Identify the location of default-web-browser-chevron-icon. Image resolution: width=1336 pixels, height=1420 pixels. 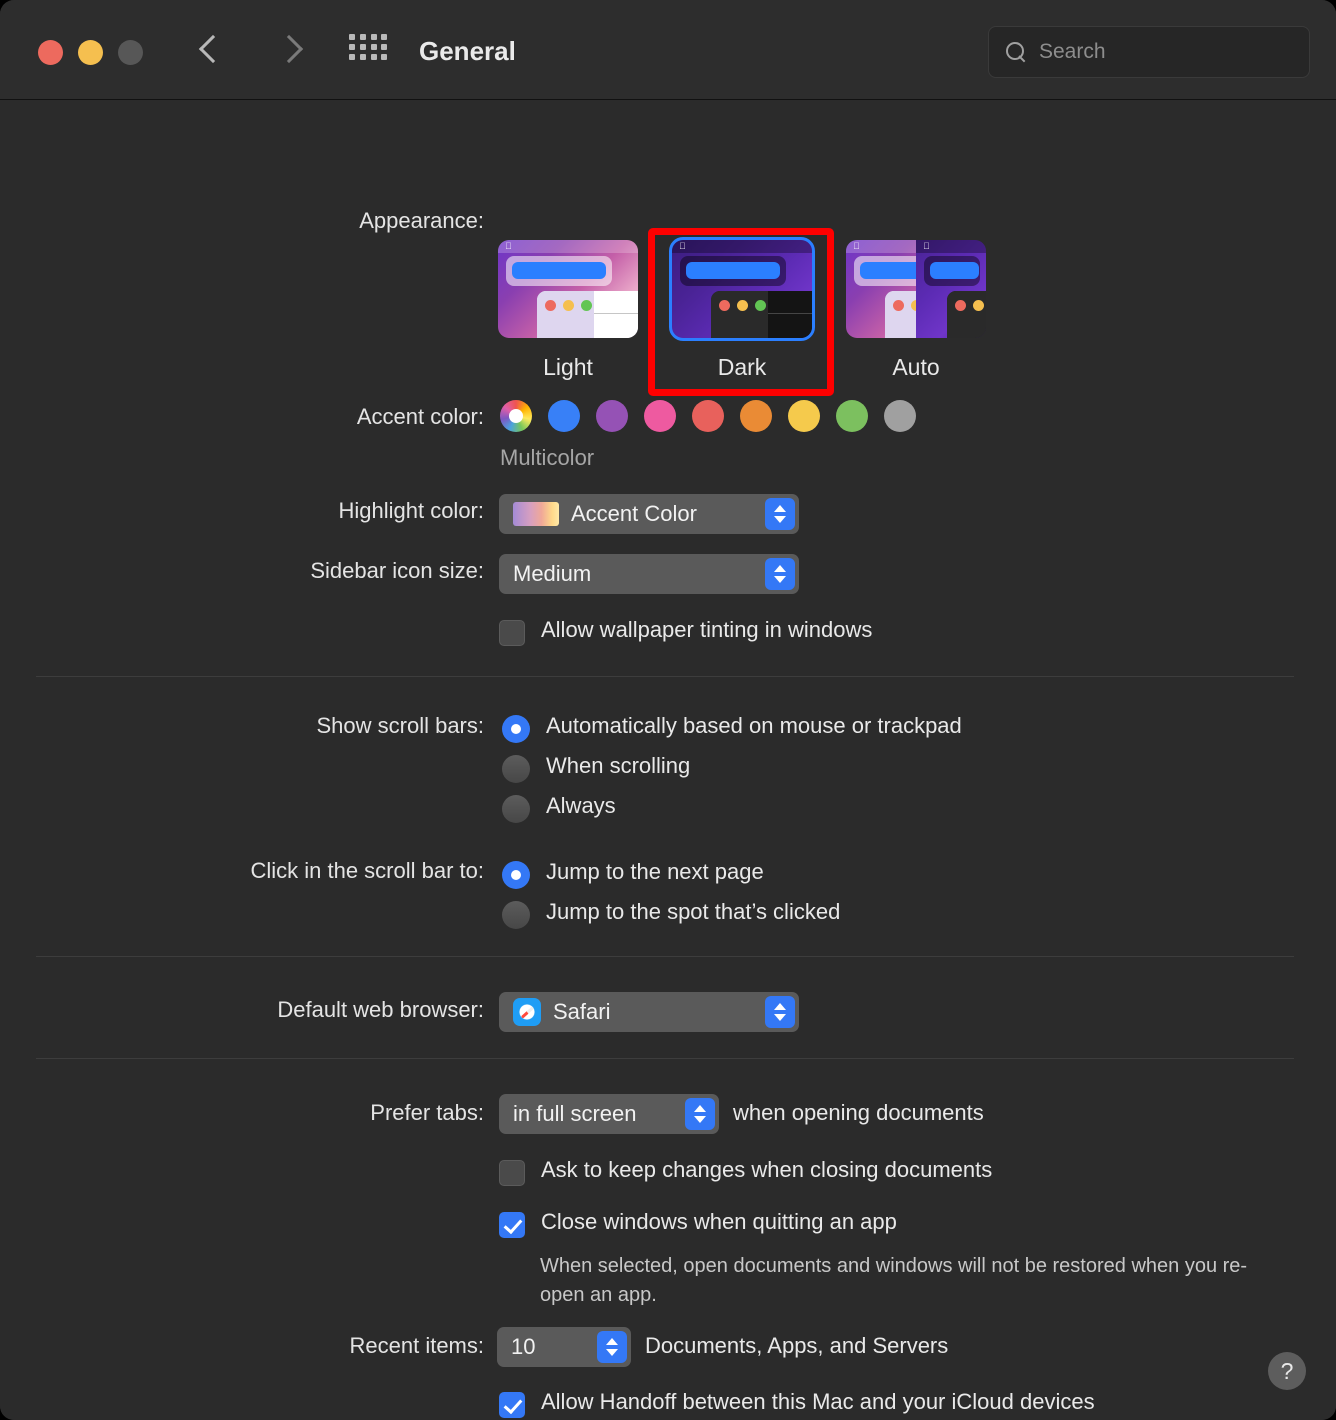
(780, 1012).